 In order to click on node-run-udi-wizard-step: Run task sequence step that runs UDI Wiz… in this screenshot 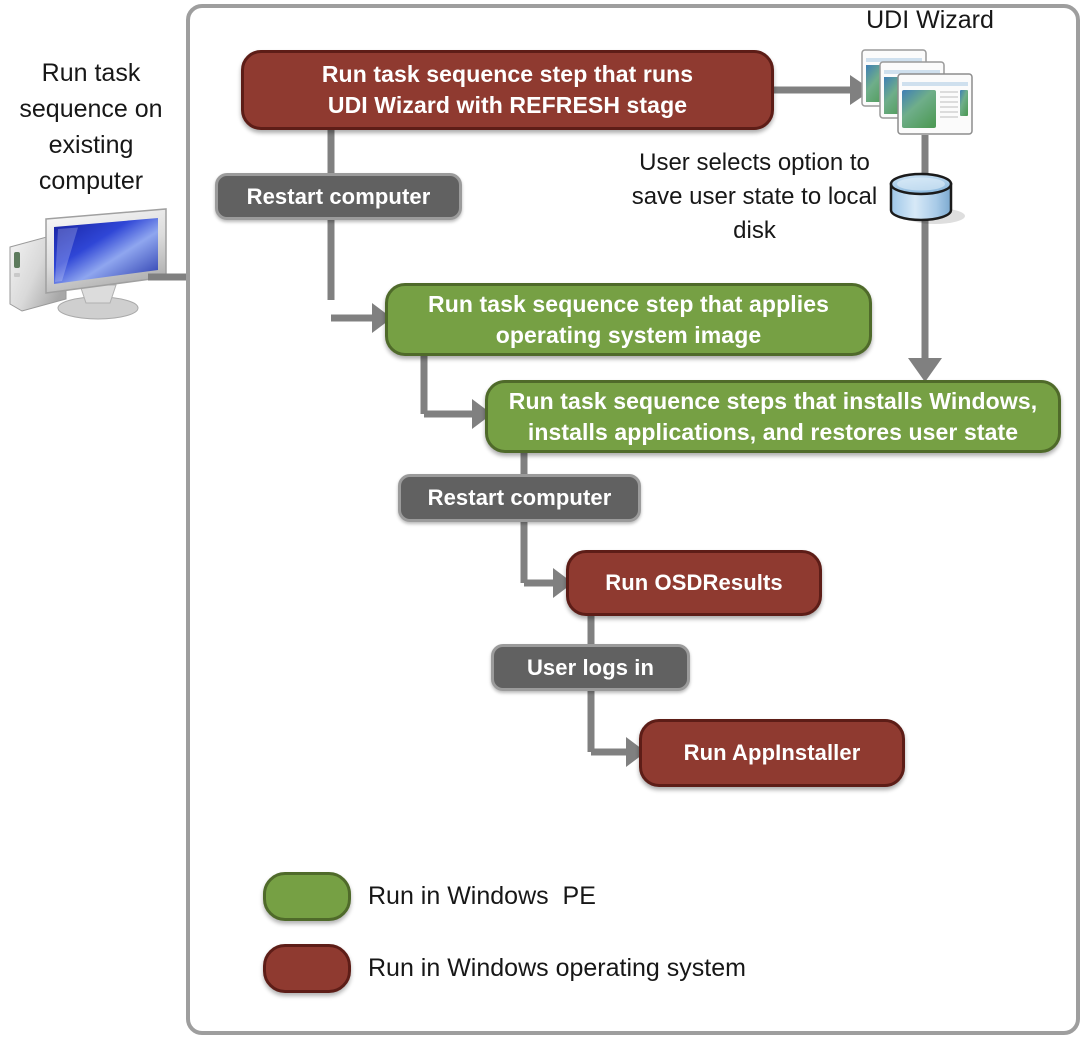, I will do `click(507, 90)`.